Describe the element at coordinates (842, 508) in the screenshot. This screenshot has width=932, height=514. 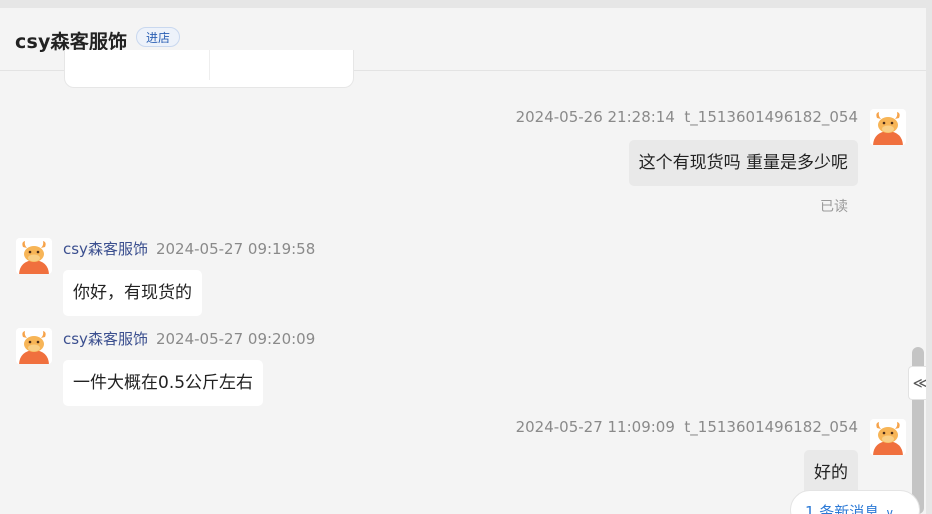
I see `new-message-label: 1 条新消息` at that location.